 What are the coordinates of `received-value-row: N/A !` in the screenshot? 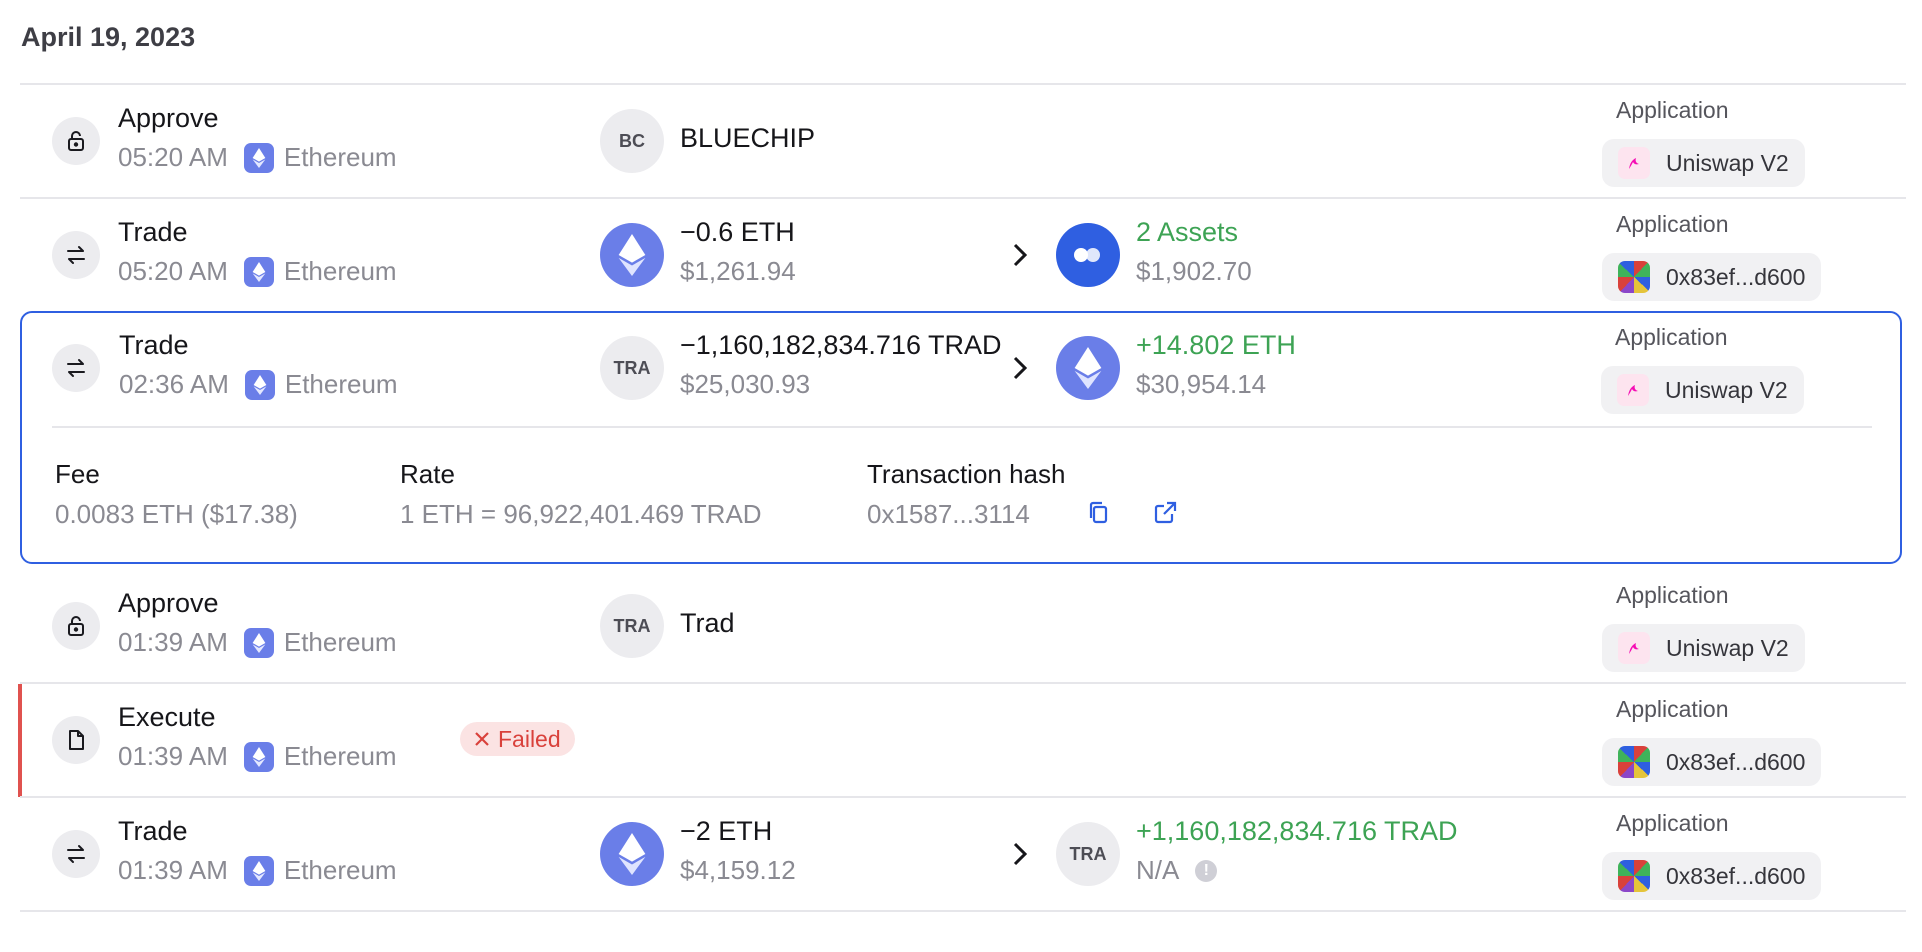 It's located at (1177, 870).